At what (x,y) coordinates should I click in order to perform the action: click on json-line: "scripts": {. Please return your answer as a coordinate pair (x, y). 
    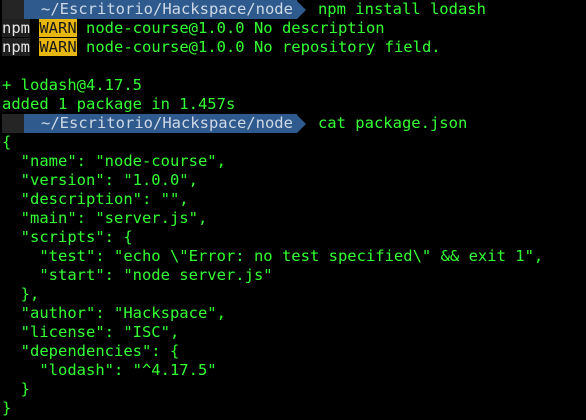
    Looking at the image, I should click on (67, 237).